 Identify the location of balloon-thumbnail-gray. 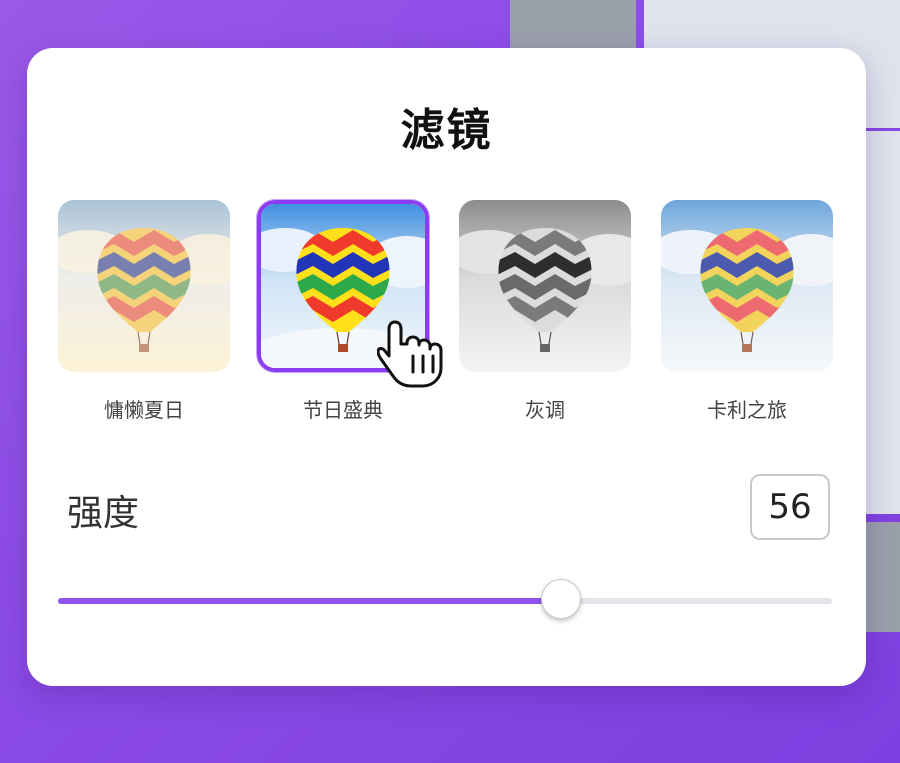
(545, 286).